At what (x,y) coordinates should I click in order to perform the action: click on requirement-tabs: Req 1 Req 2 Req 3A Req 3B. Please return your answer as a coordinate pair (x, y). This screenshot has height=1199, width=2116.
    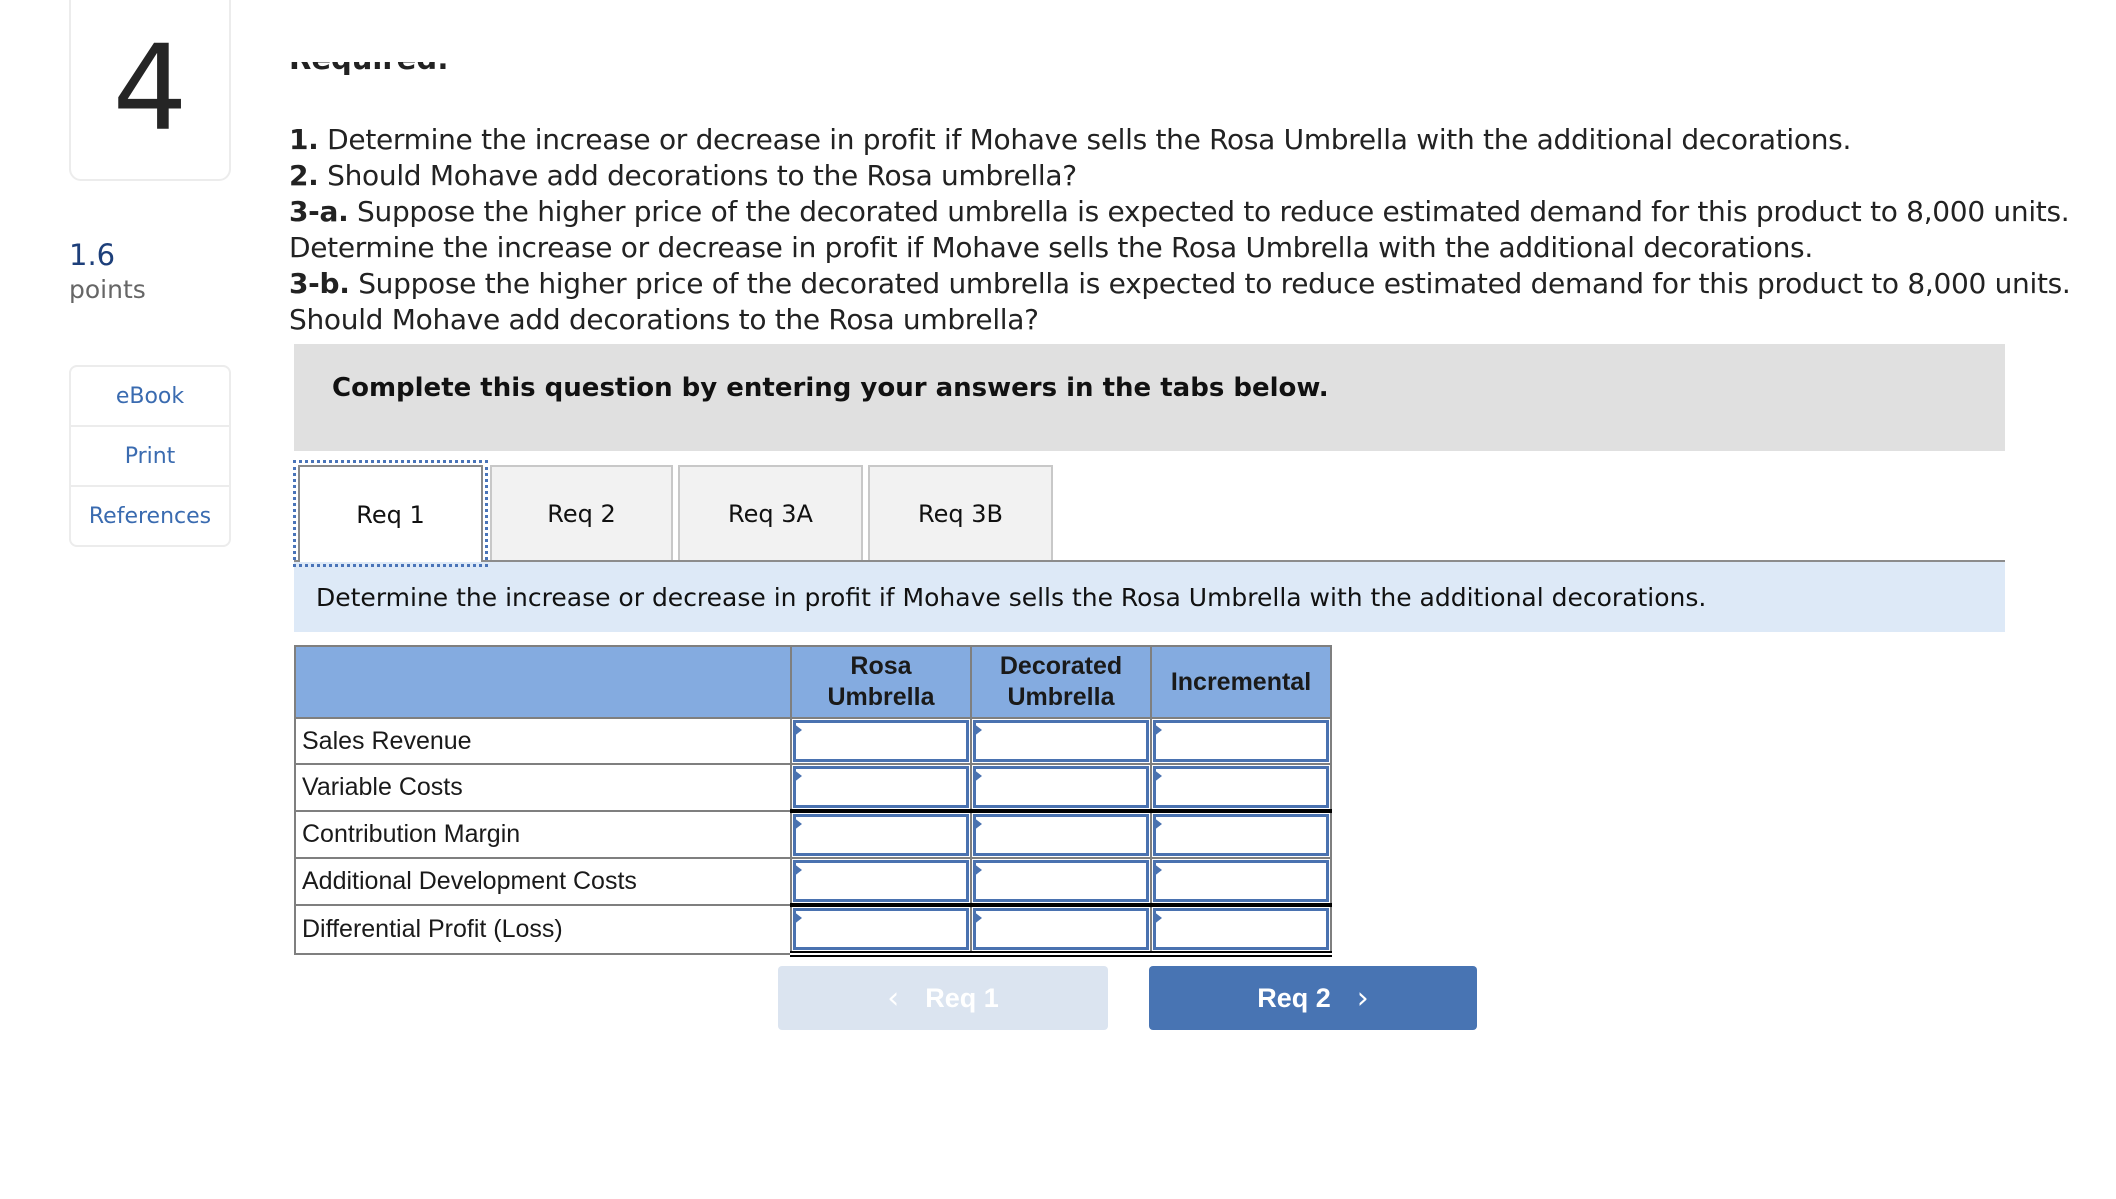
    Looking at the image, I should click on (1149, 513).